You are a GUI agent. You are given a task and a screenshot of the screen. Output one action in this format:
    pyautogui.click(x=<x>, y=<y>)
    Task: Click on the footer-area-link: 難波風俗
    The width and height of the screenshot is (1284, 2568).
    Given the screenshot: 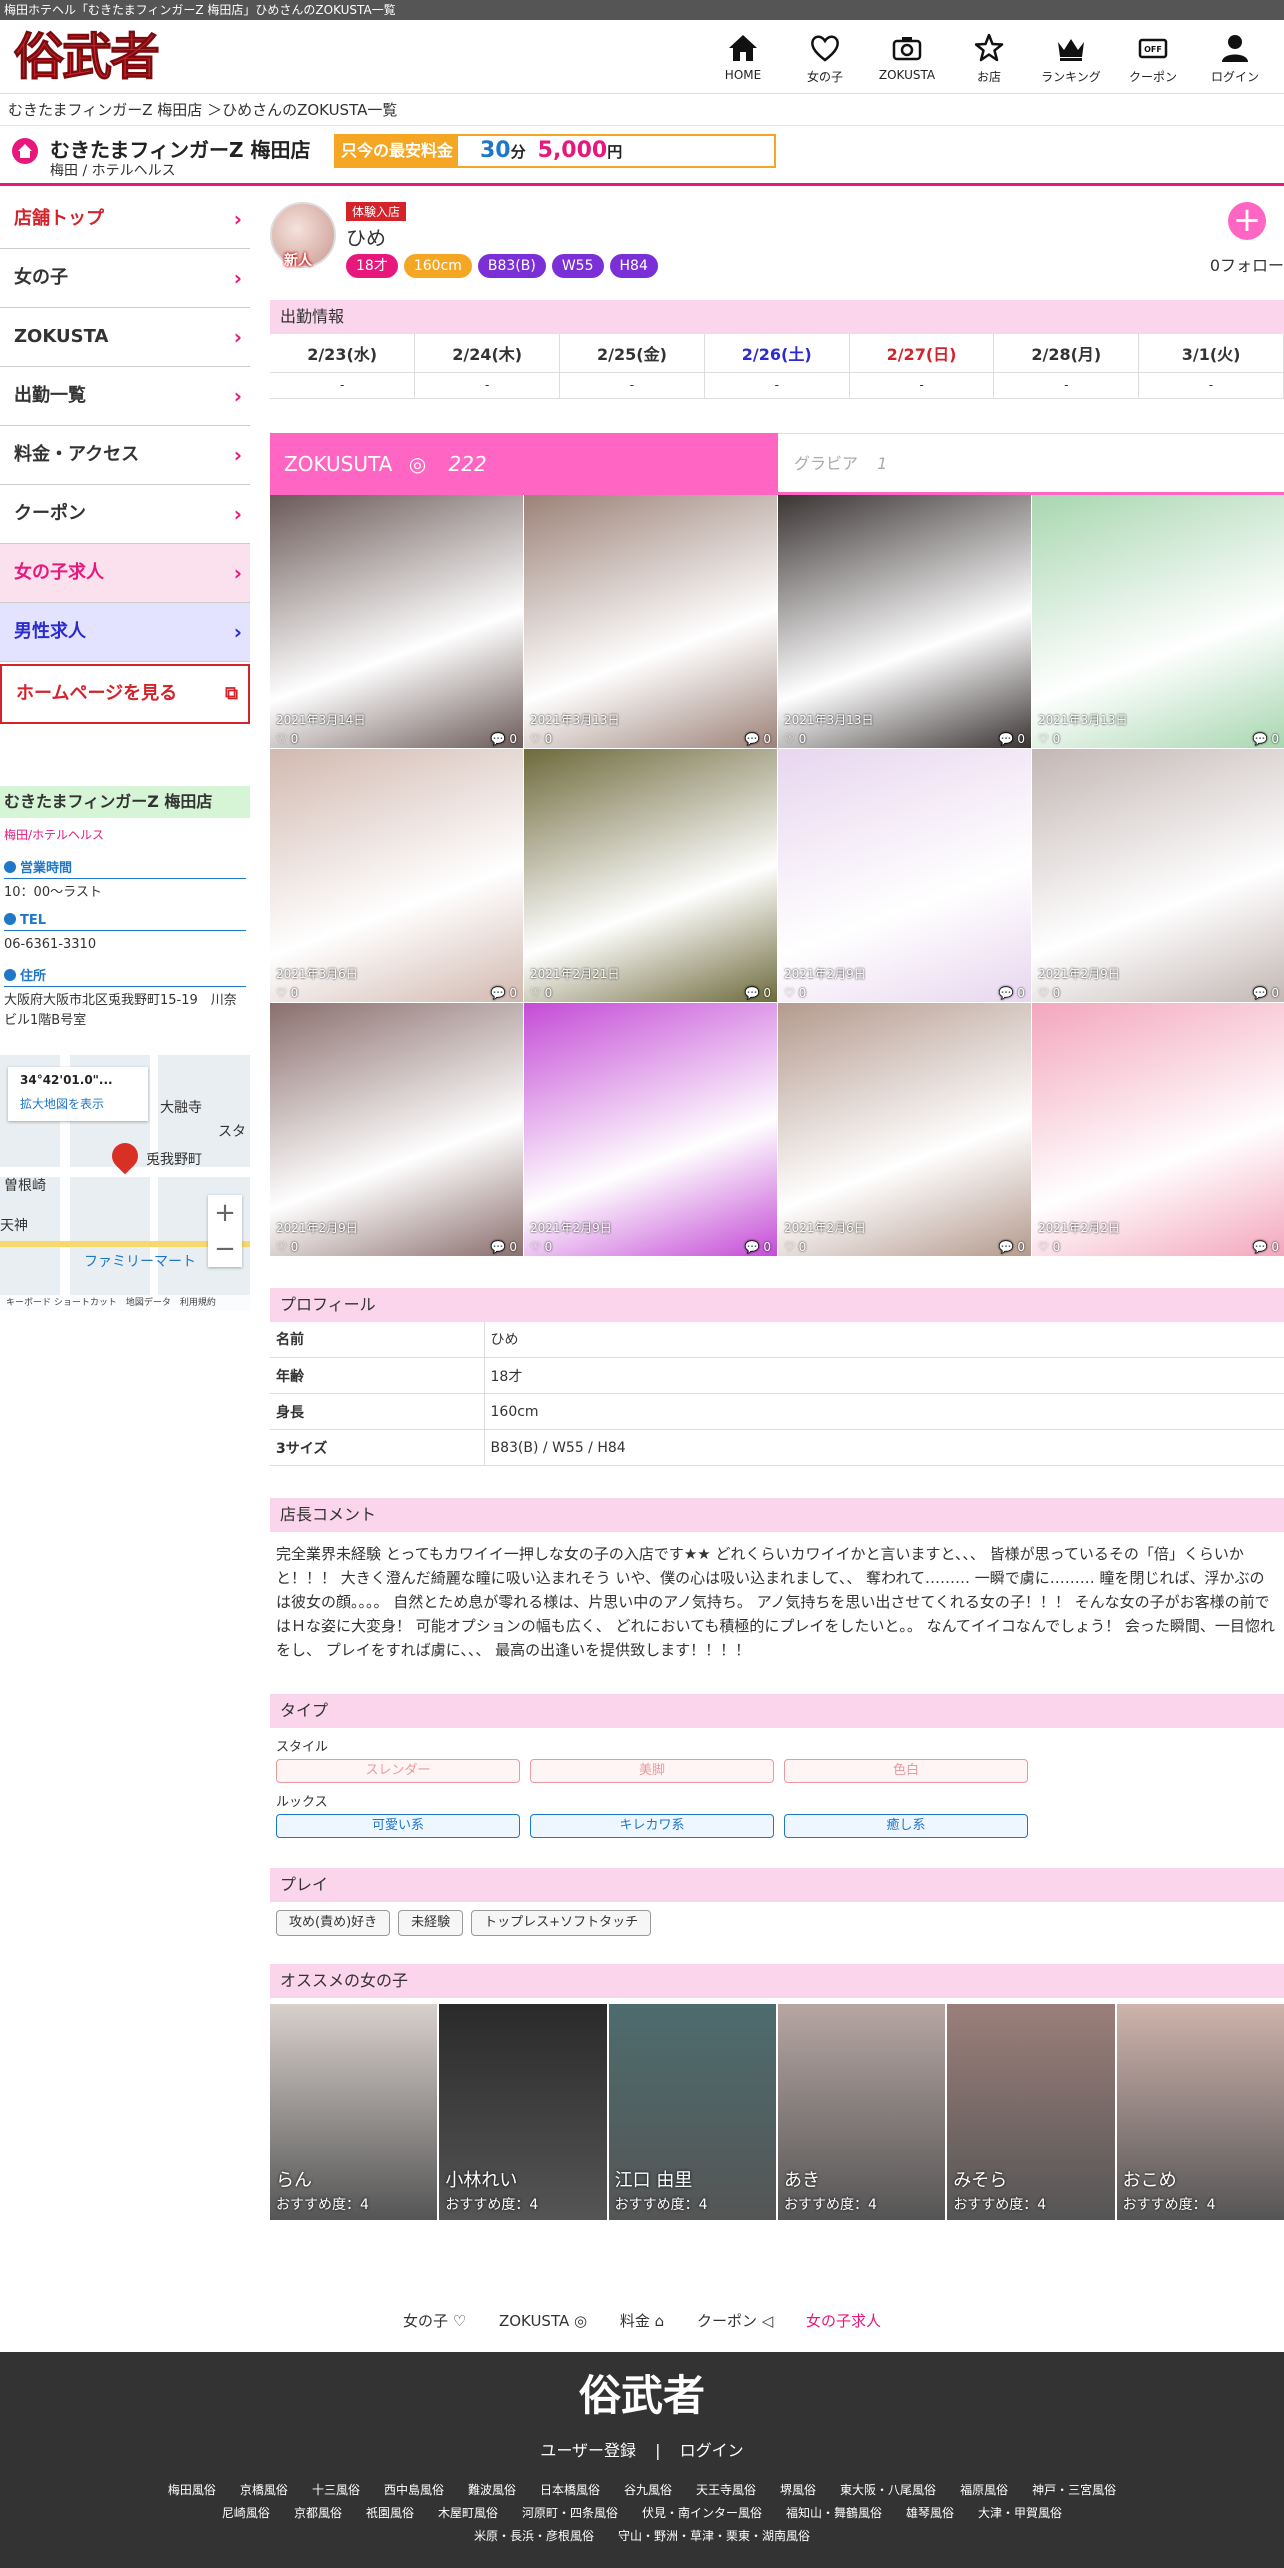 What is the action you would take?
    pyautogui.click(x=492, y=2490)
    